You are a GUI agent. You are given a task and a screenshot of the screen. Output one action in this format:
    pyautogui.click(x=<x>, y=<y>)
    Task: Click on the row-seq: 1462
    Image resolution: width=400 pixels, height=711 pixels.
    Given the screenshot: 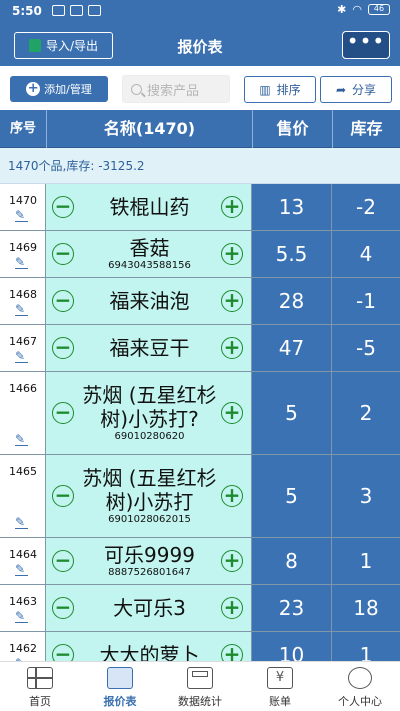 What is the action you would take?
    pyautogui.click(x=23, y=648)
    